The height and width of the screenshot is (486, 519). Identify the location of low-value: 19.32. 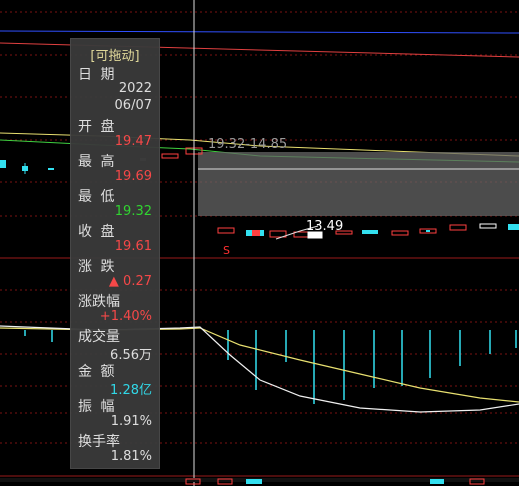
(133, 211).